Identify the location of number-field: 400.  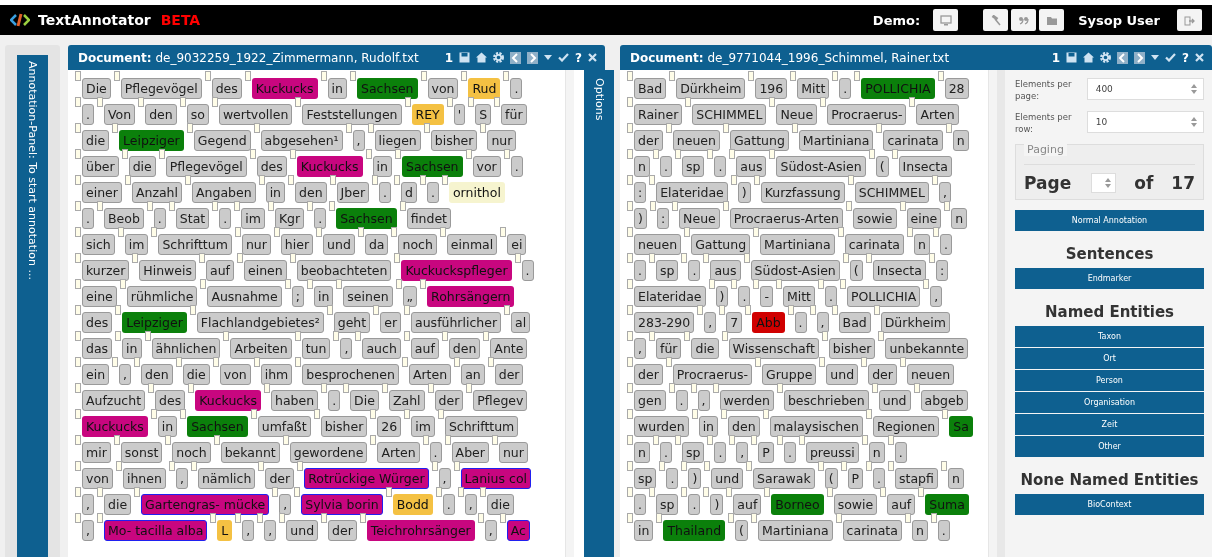
(1145, 89).